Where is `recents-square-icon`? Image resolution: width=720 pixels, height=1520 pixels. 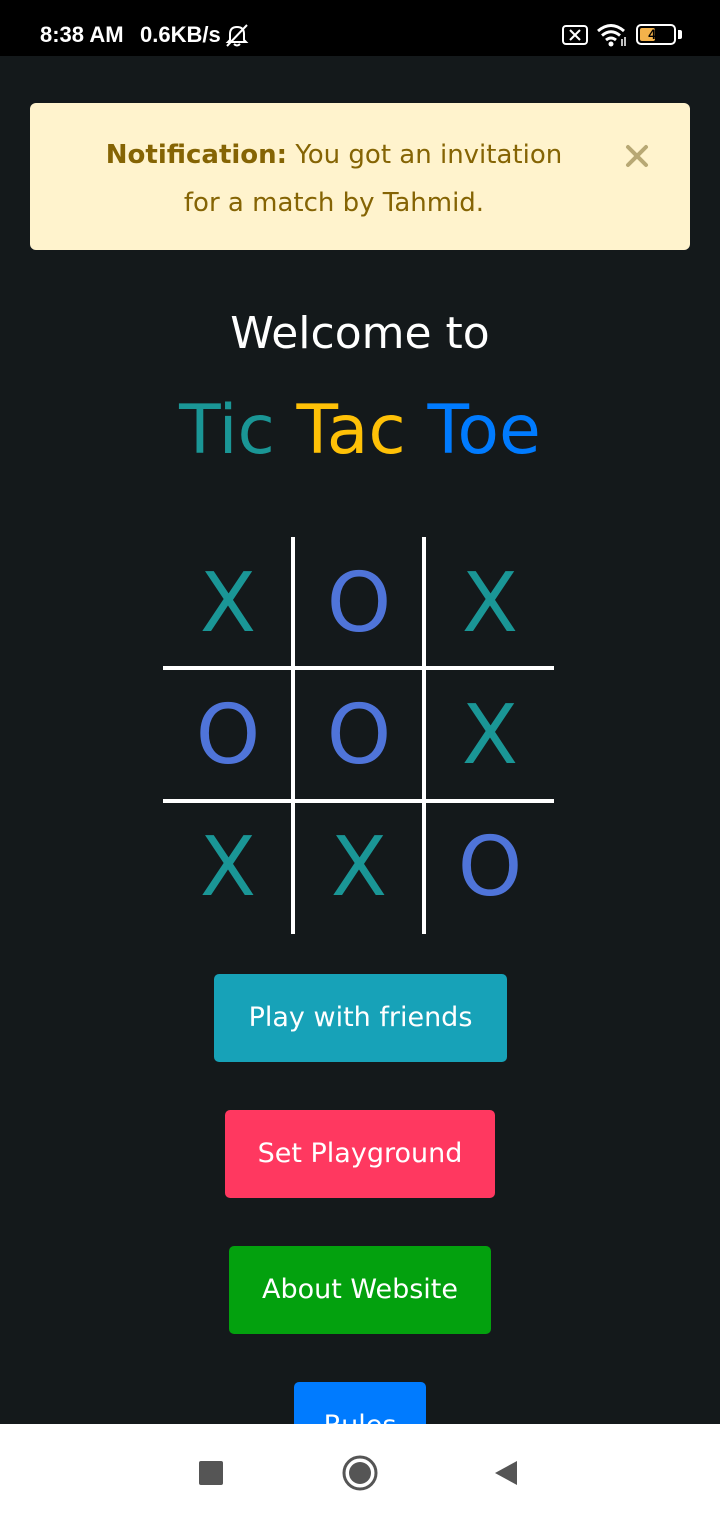
recents-square-icon is located at coordinates (211, 1473).